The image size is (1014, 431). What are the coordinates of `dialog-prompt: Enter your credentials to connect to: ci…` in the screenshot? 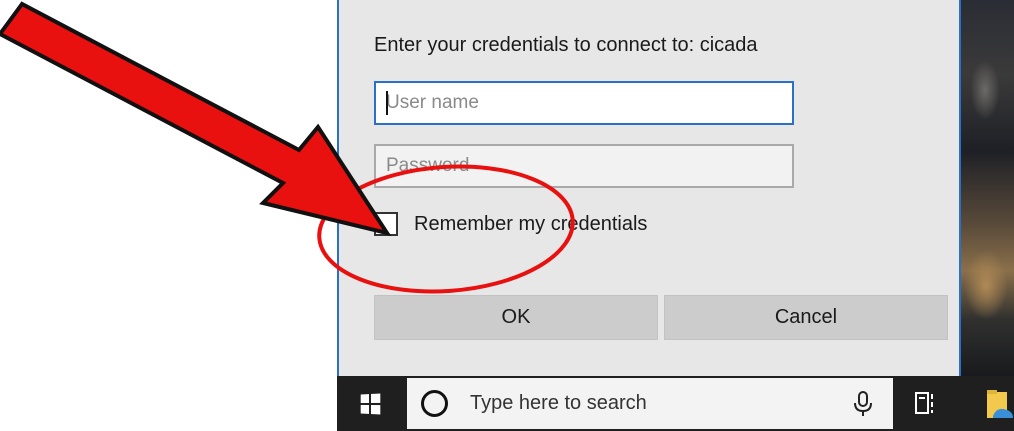 It's located at (566, 45).